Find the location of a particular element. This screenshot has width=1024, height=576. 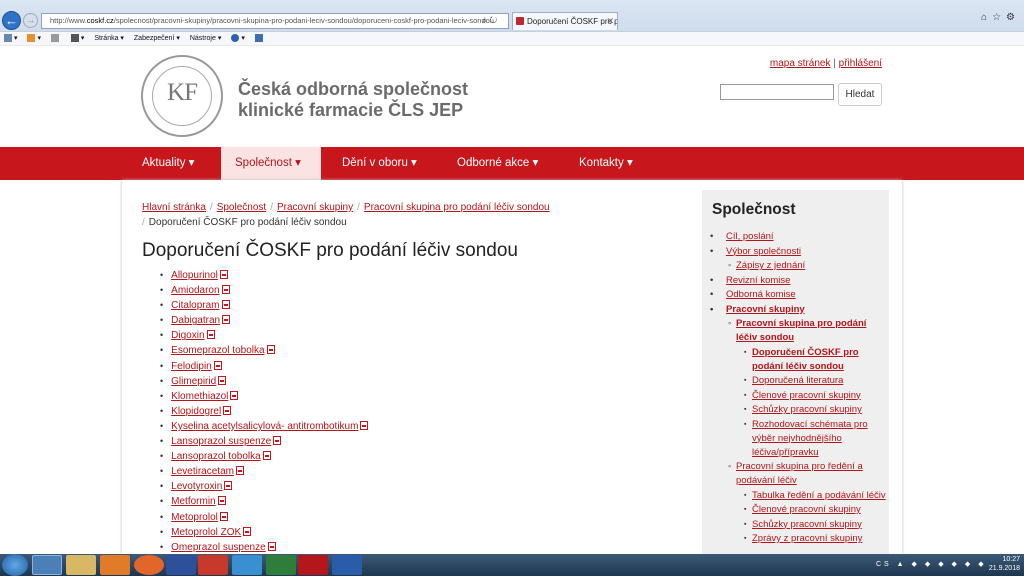

menu-page: Stránka ▾ is located at coordinates (109, 38).